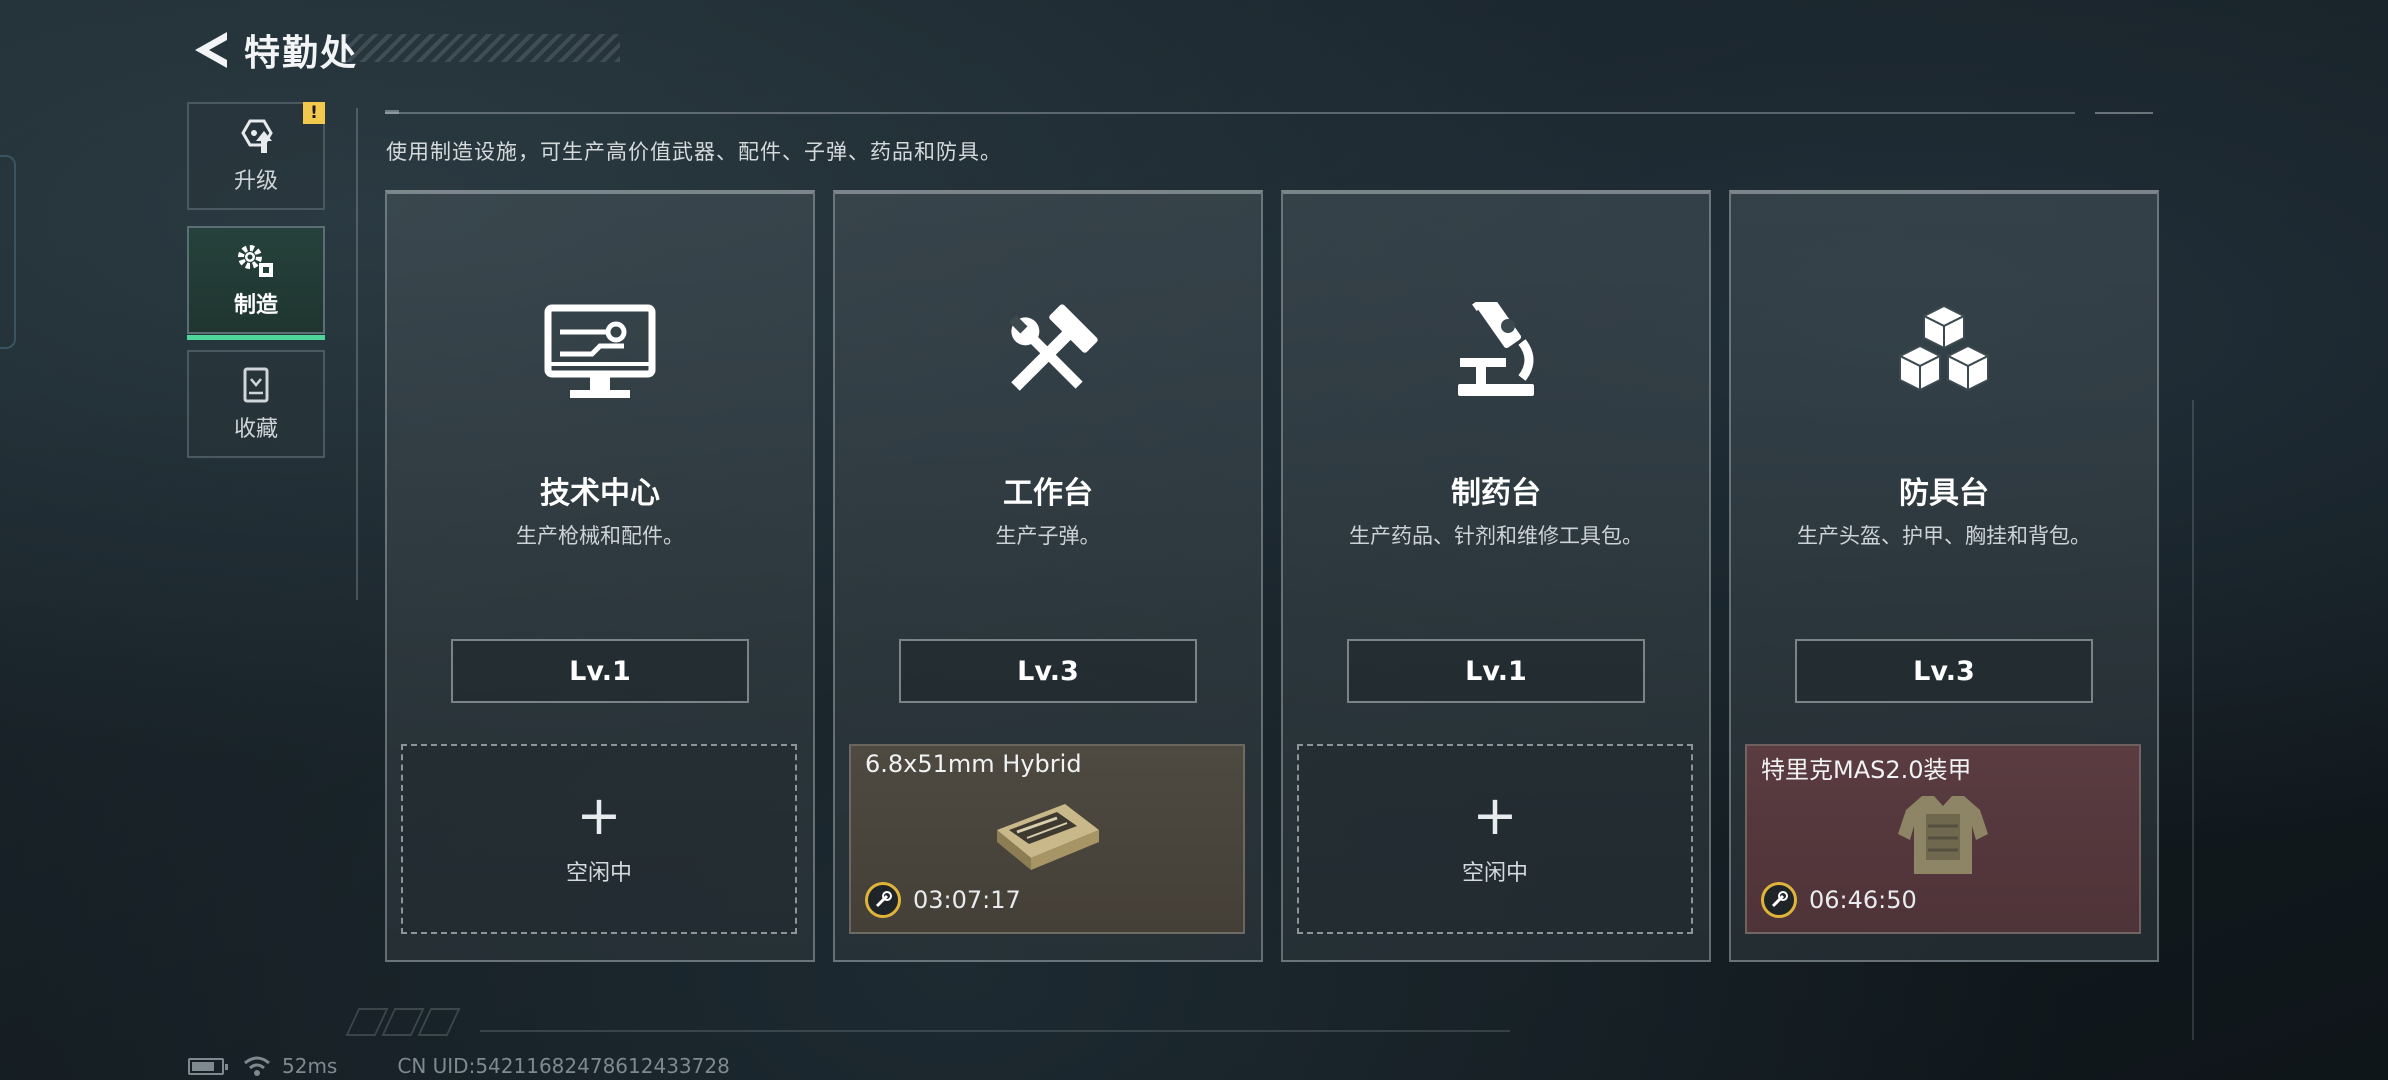 The width and height of the screenshot is (2388, 1080). I want to click on collection-icon, so click(256, 385).